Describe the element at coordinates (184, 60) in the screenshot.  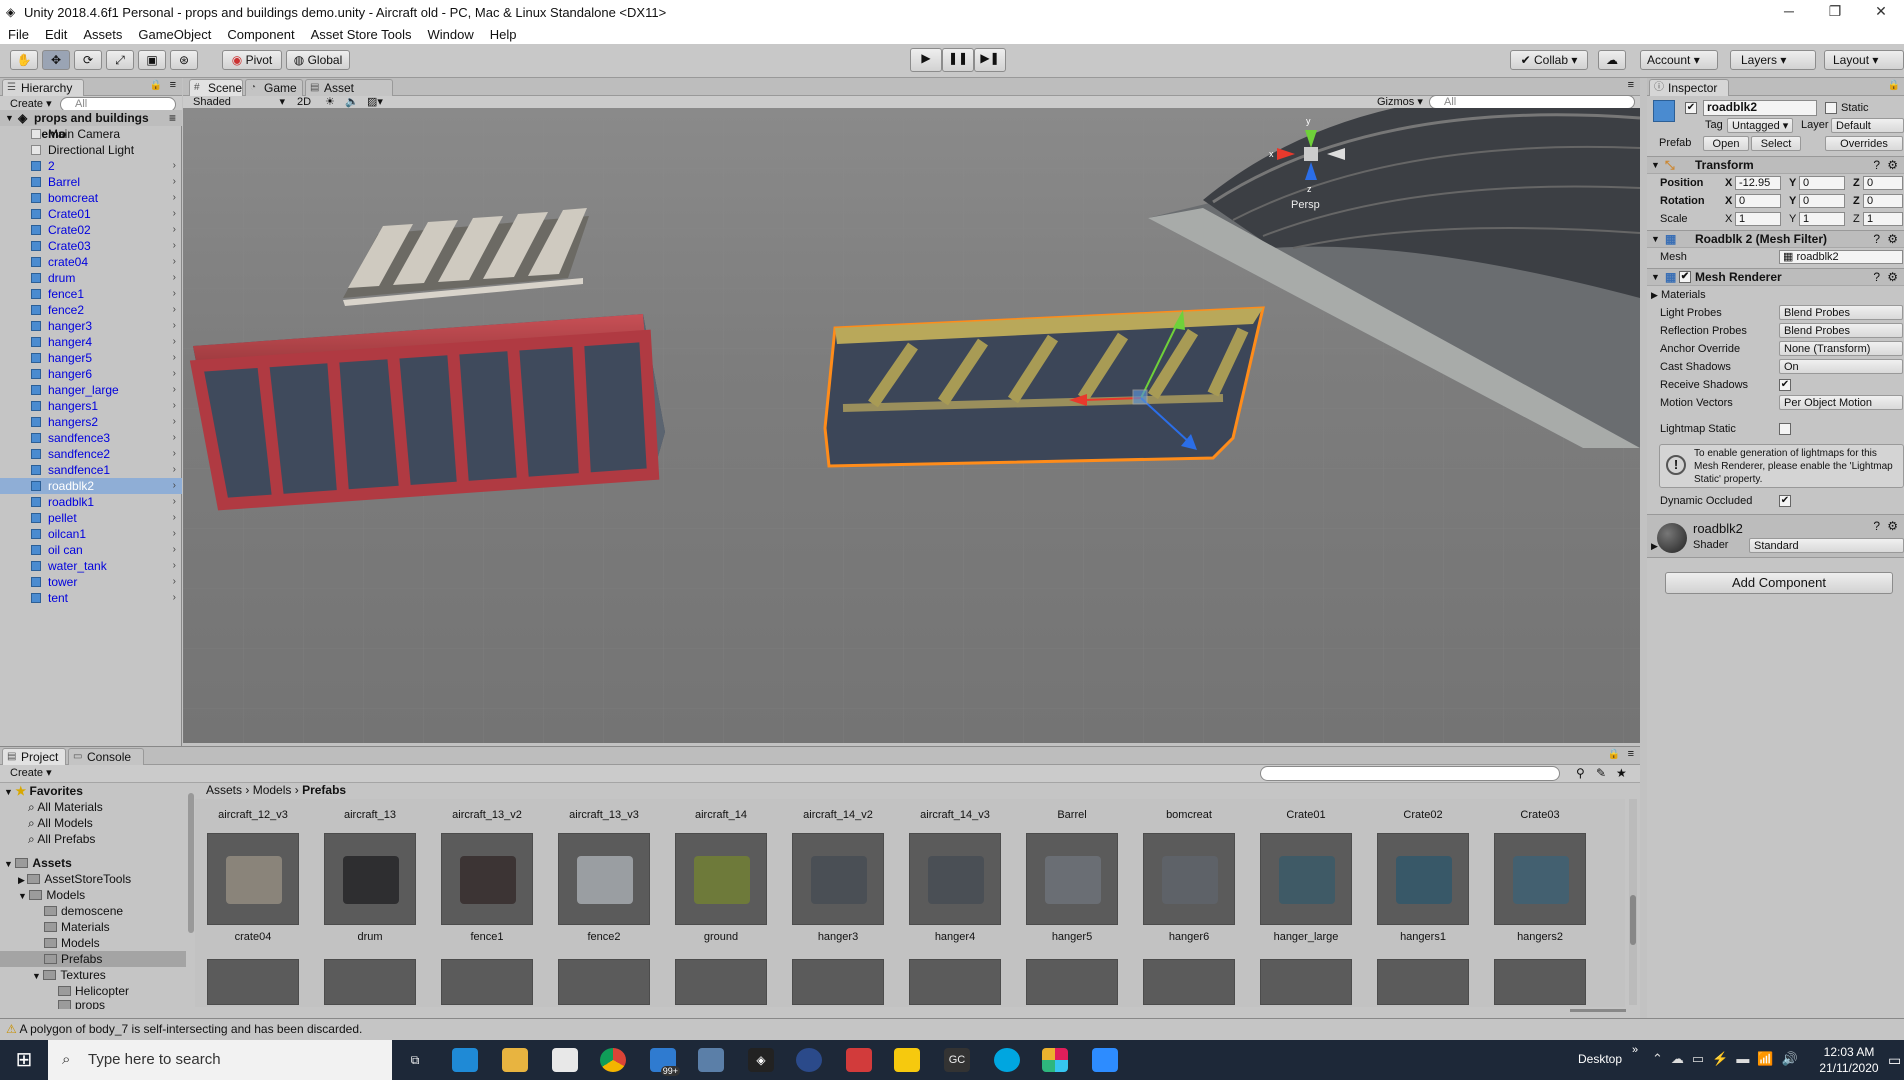
I see `transform-tool-icon: ⊛` at that location.